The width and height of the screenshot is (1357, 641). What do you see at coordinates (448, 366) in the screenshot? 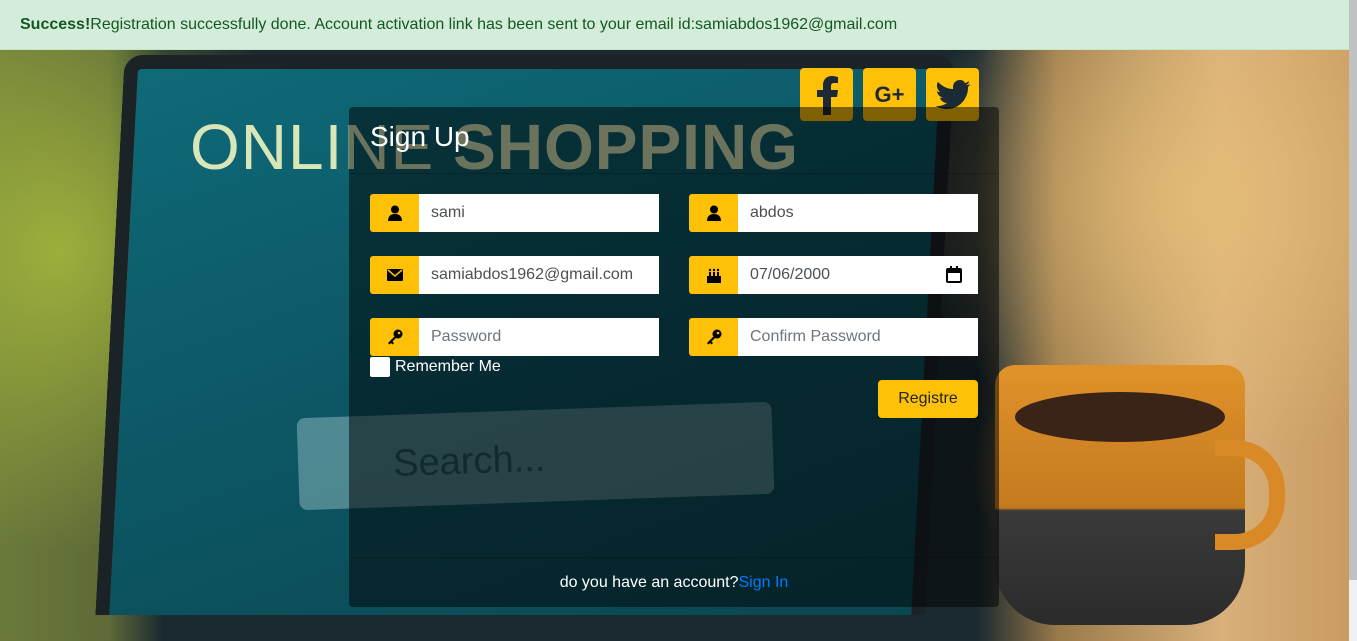
I see `remember-me-label: Remember Me` at bounding box center [448, 366].